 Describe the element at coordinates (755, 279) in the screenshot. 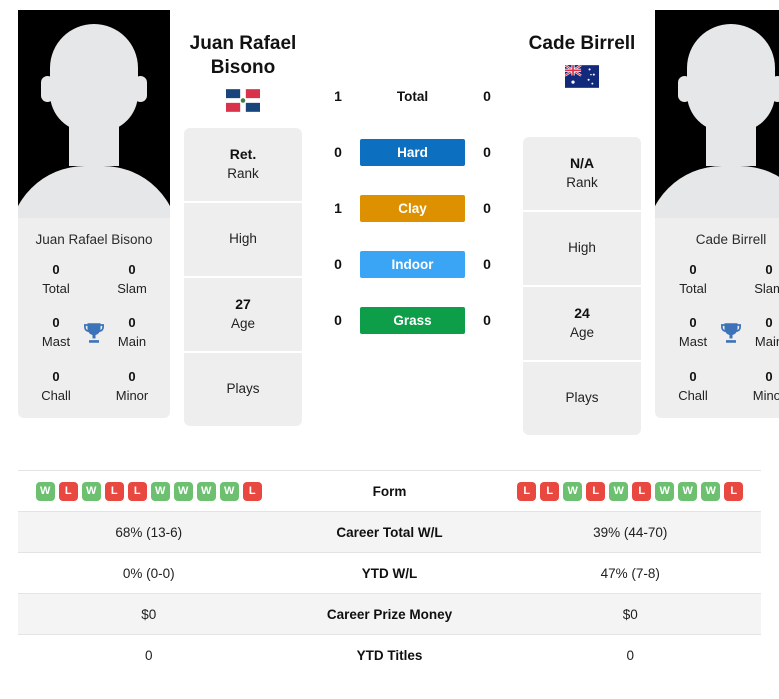

I see `right-title-slam: 0 Slam` at that location.